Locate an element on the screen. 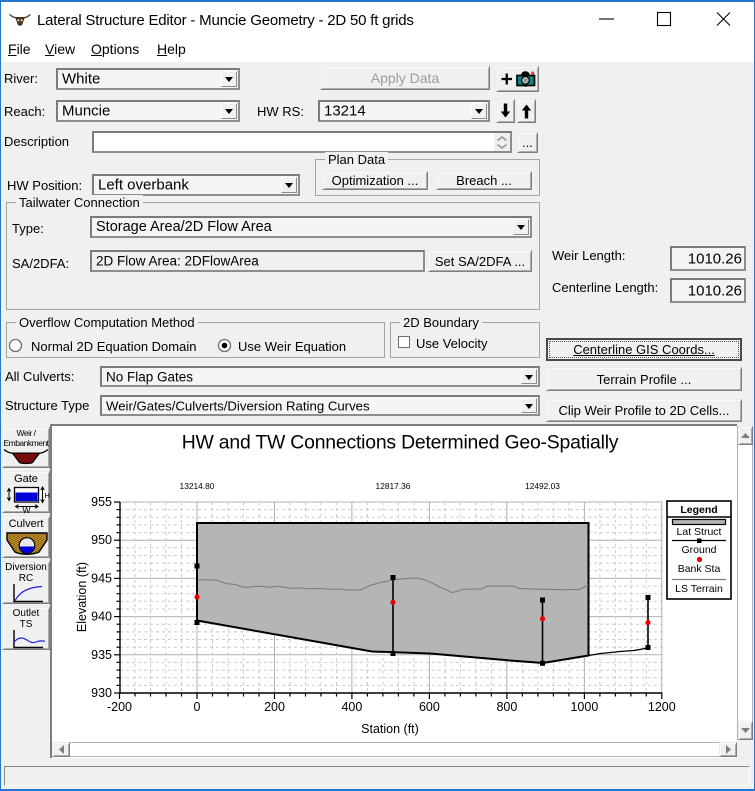  svg-text: 940 is located at coordinates (101, 617).